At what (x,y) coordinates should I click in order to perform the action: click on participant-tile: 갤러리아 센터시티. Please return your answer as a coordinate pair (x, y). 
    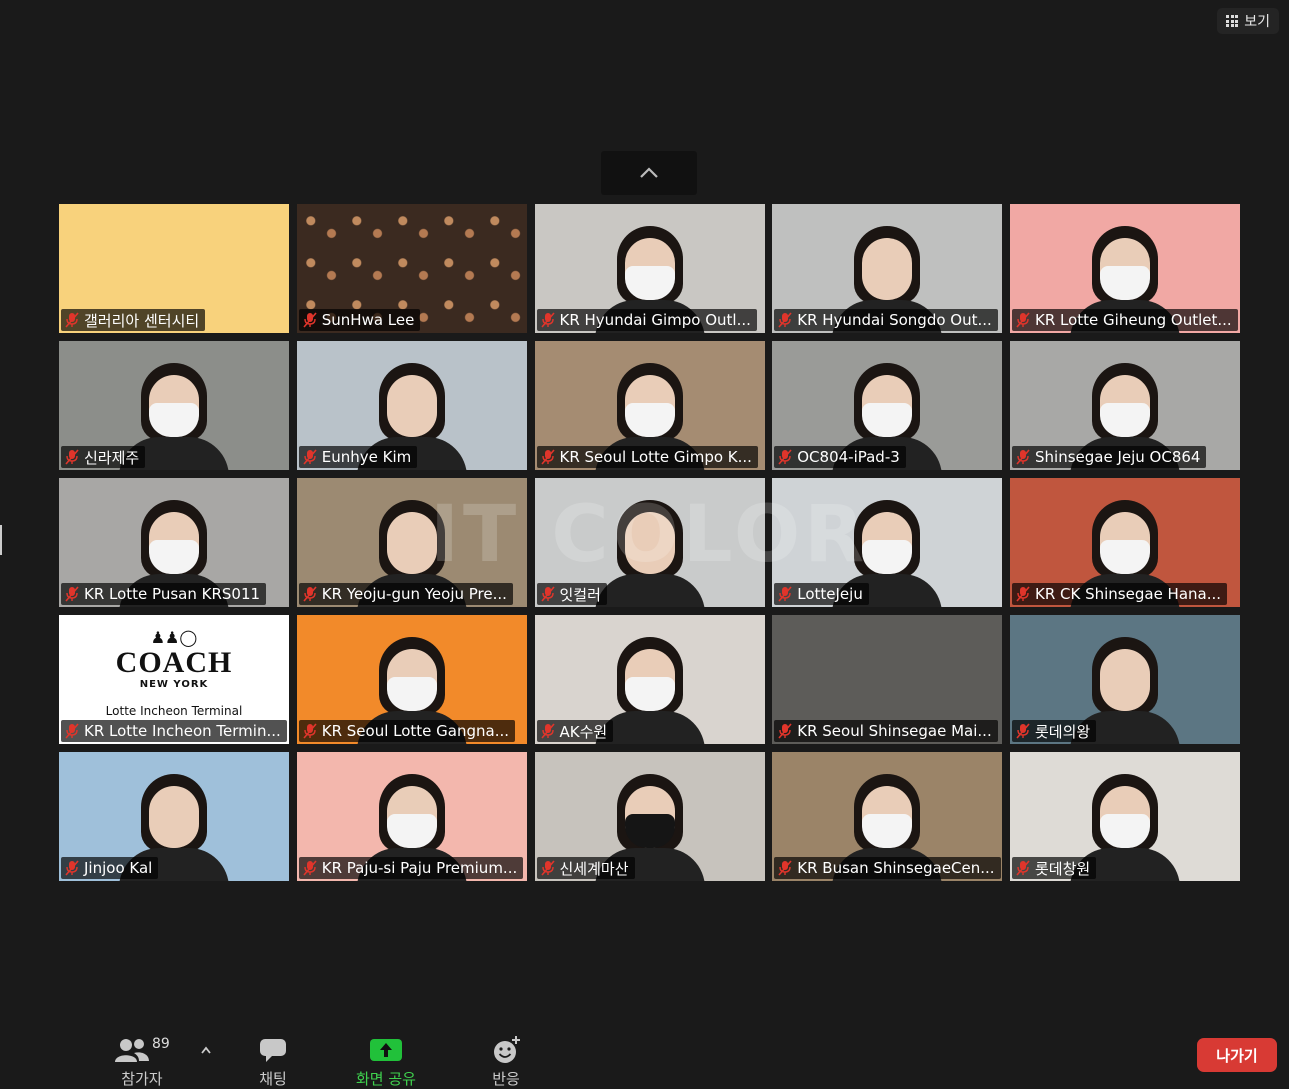
    Looking at the image, I should click on (174, 268).